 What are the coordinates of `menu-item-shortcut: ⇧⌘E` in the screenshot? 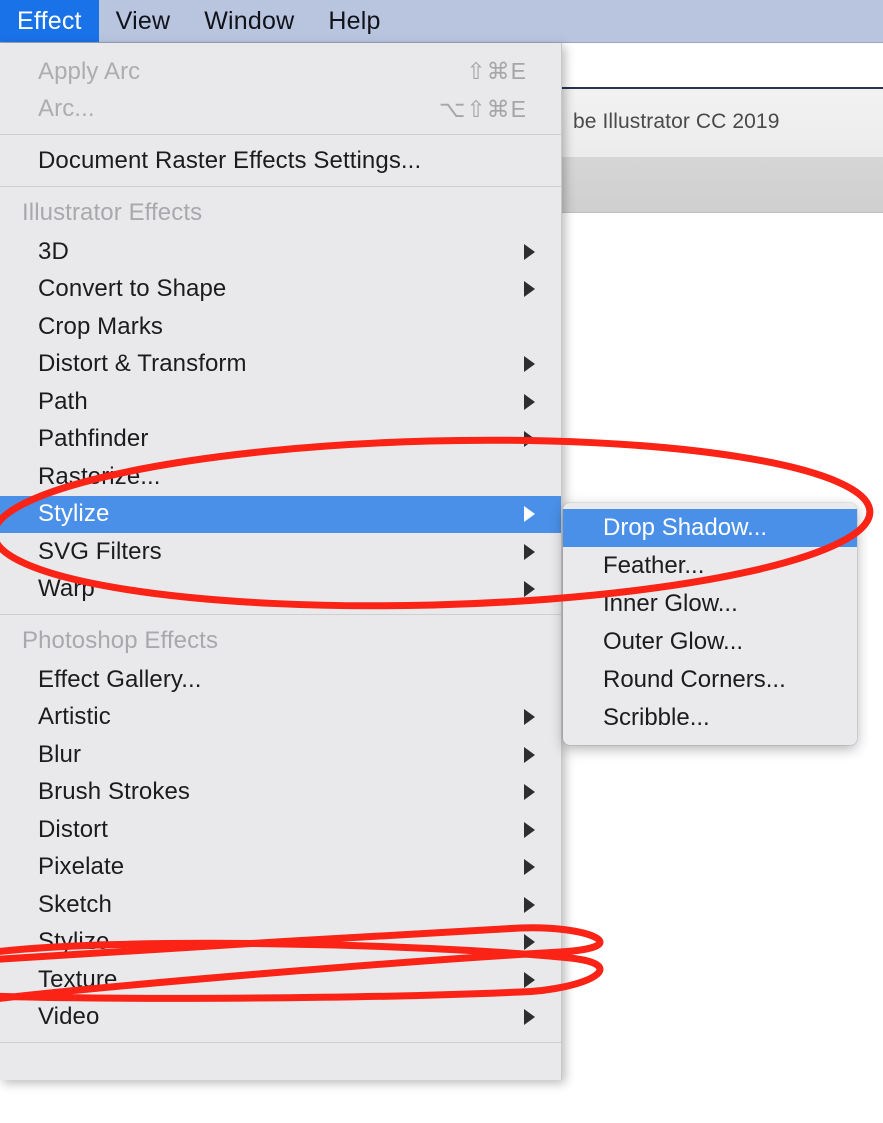 It's located at (496, 71).